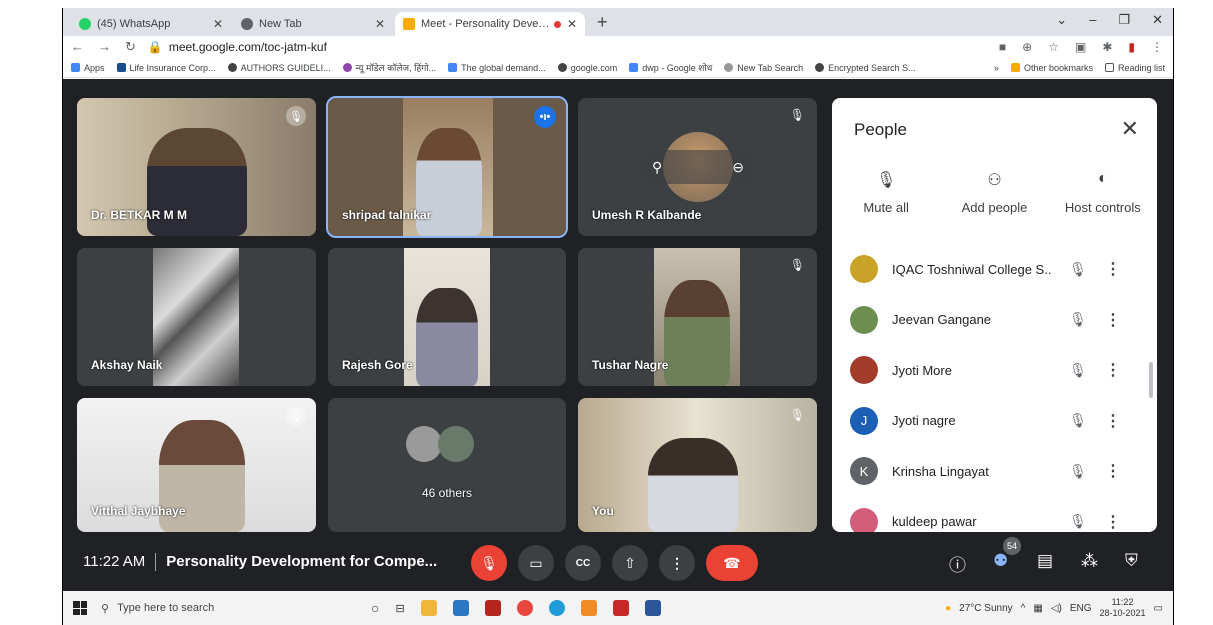 This screenshot has width=1213, height=625. I want to click on pin-icon: ⚲, so click(657, 167).